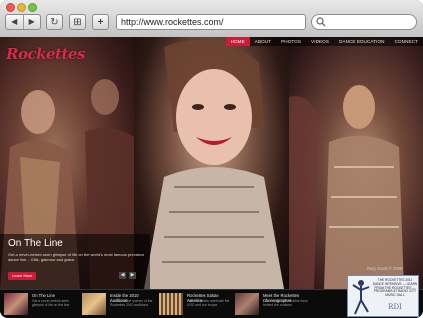 This screenshot has height=318, width=423. I want to click on reload-button: ↻, so click(54, 22).